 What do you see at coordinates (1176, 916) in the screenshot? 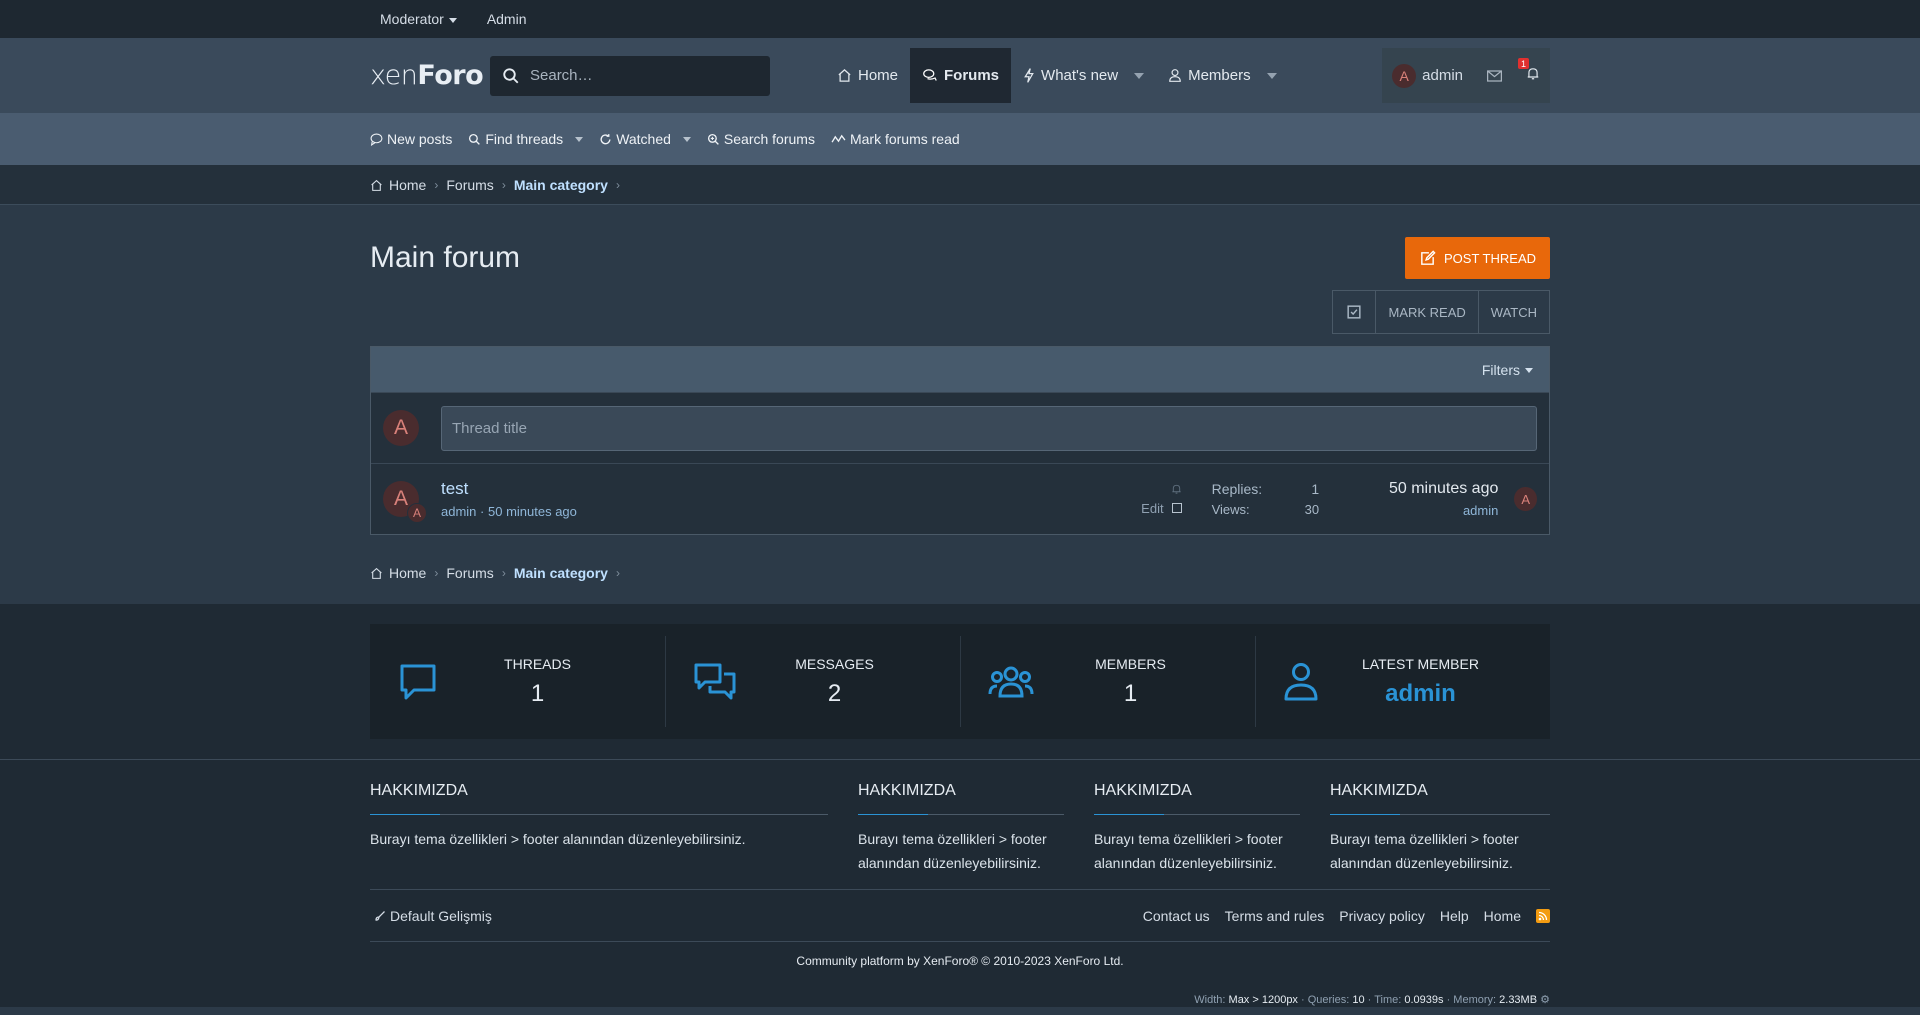
I see `contact-link: Contact us` at bounding box center [1176, 916].